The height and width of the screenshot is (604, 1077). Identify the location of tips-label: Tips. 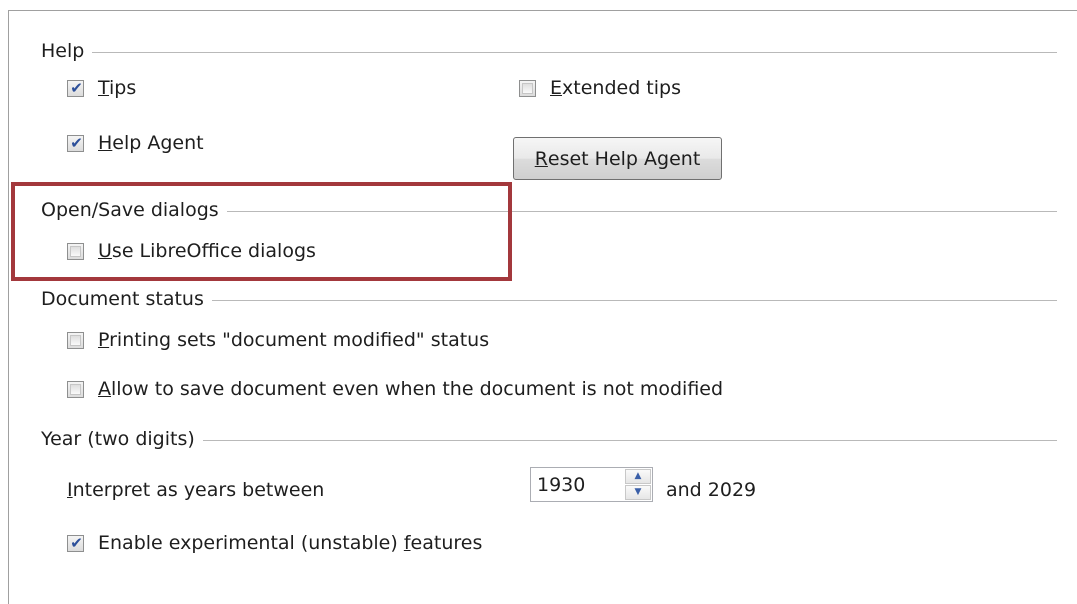
(117, 88).